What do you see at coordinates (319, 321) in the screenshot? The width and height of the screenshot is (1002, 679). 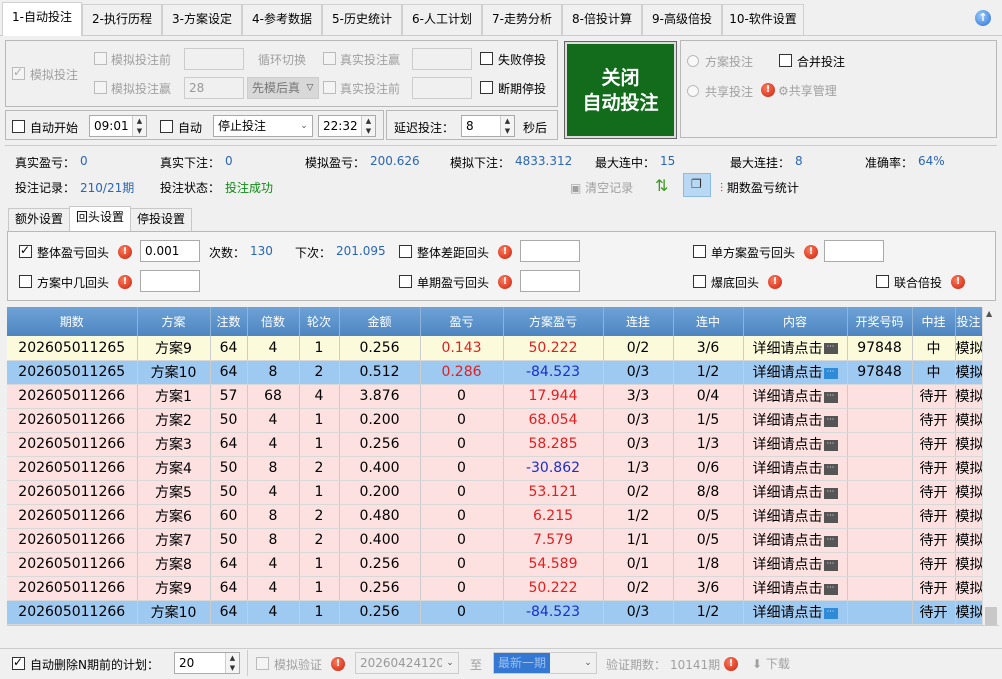 I see `col-round: 轮次` at bounding box center [319, 321].